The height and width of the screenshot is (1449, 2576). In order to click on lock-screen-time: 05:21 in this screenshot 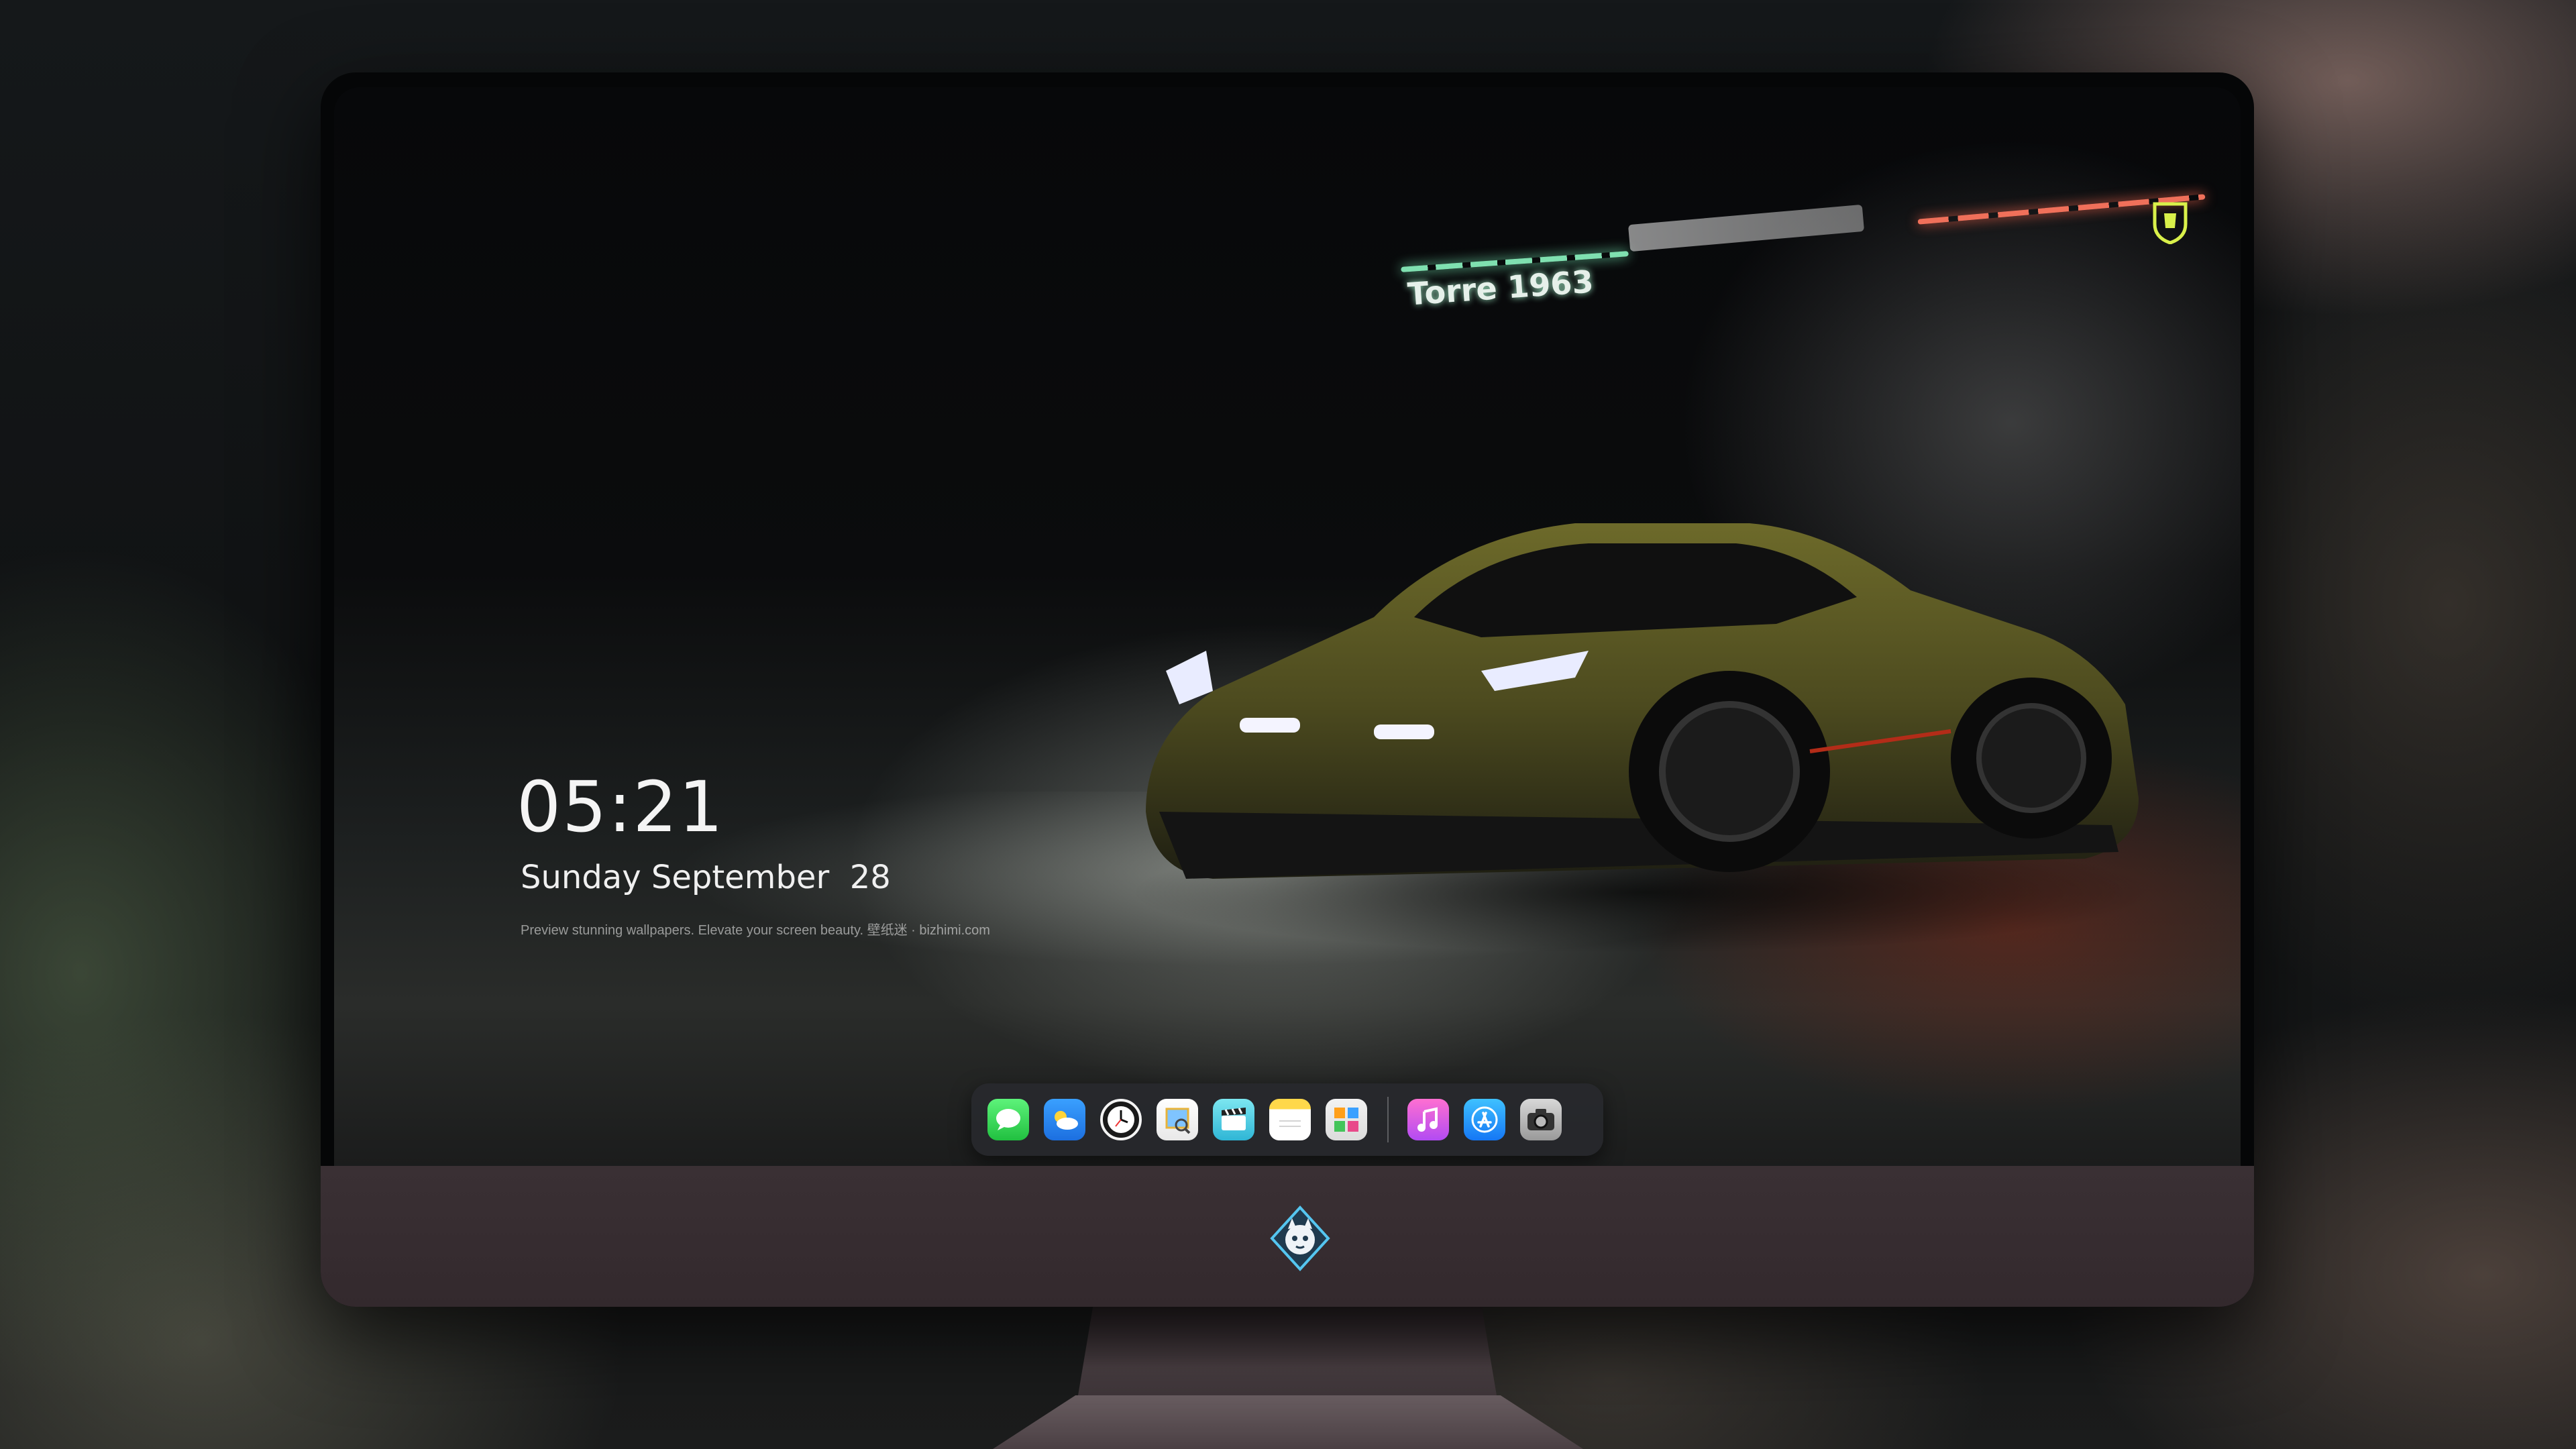, I will do `click(620, 807)`.